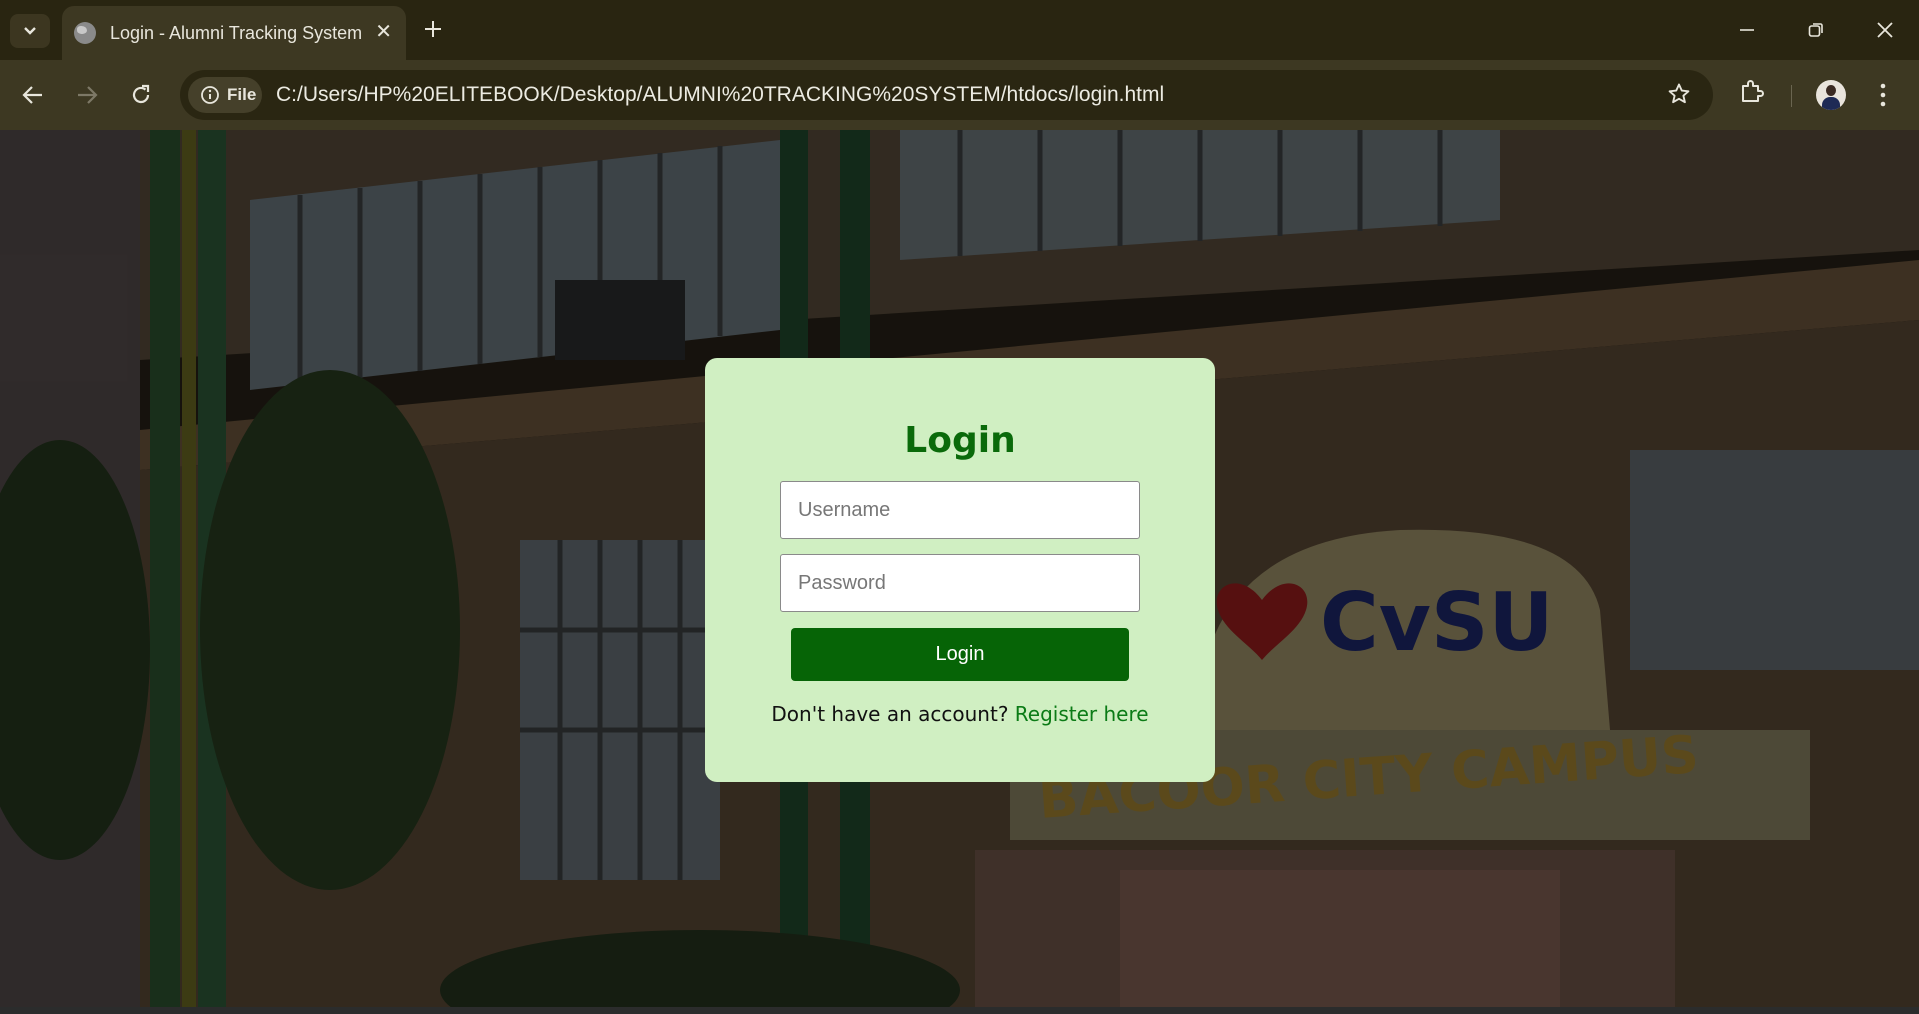 This screenshot has width=1919, height=1014. I want to click on tab-search-button, so click(30, 31).